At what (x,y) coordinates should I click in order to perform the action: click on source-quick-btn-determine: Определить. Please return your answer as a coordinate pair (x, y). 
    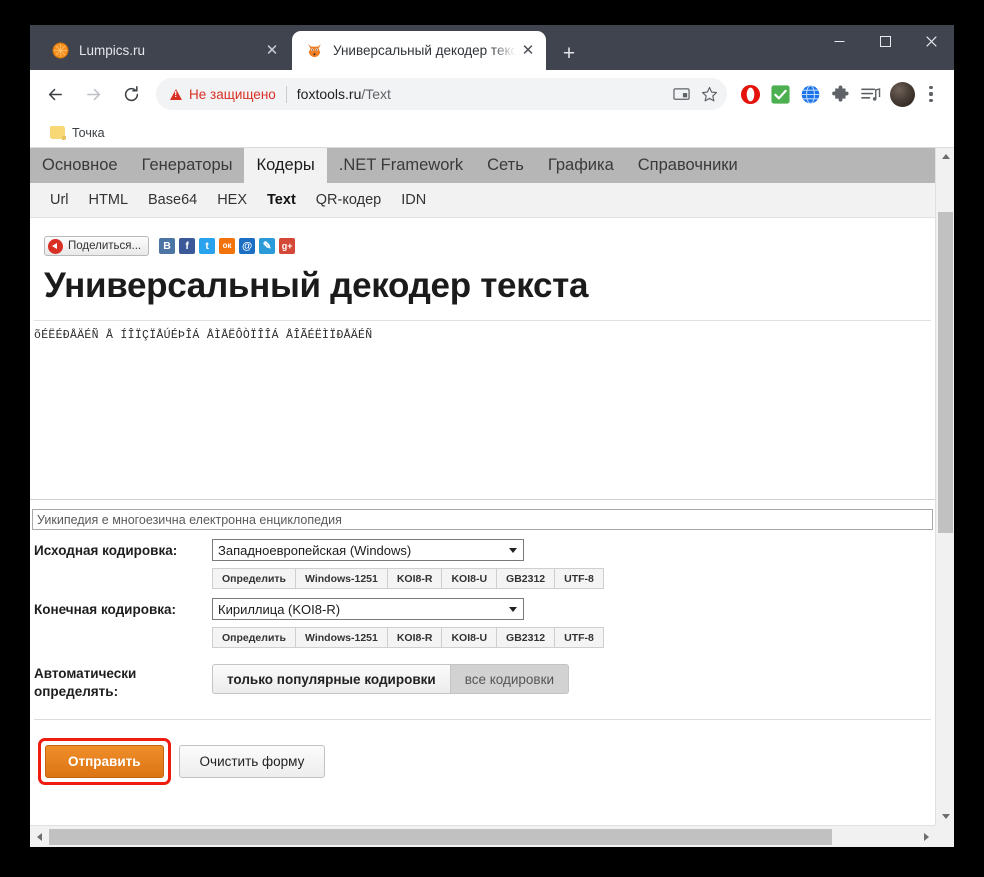
    Looking at the image, I should click on (253, 578).